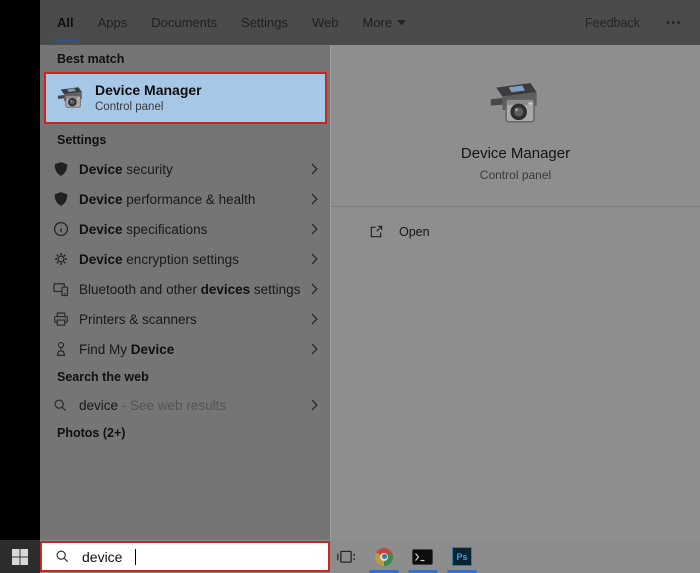 The width and height of the screenshot is (700, 573). What do you see at coordinates (82, 140) in the screenshot?
I see `settings-section-header: Settings` at bounding box center [82, 140].